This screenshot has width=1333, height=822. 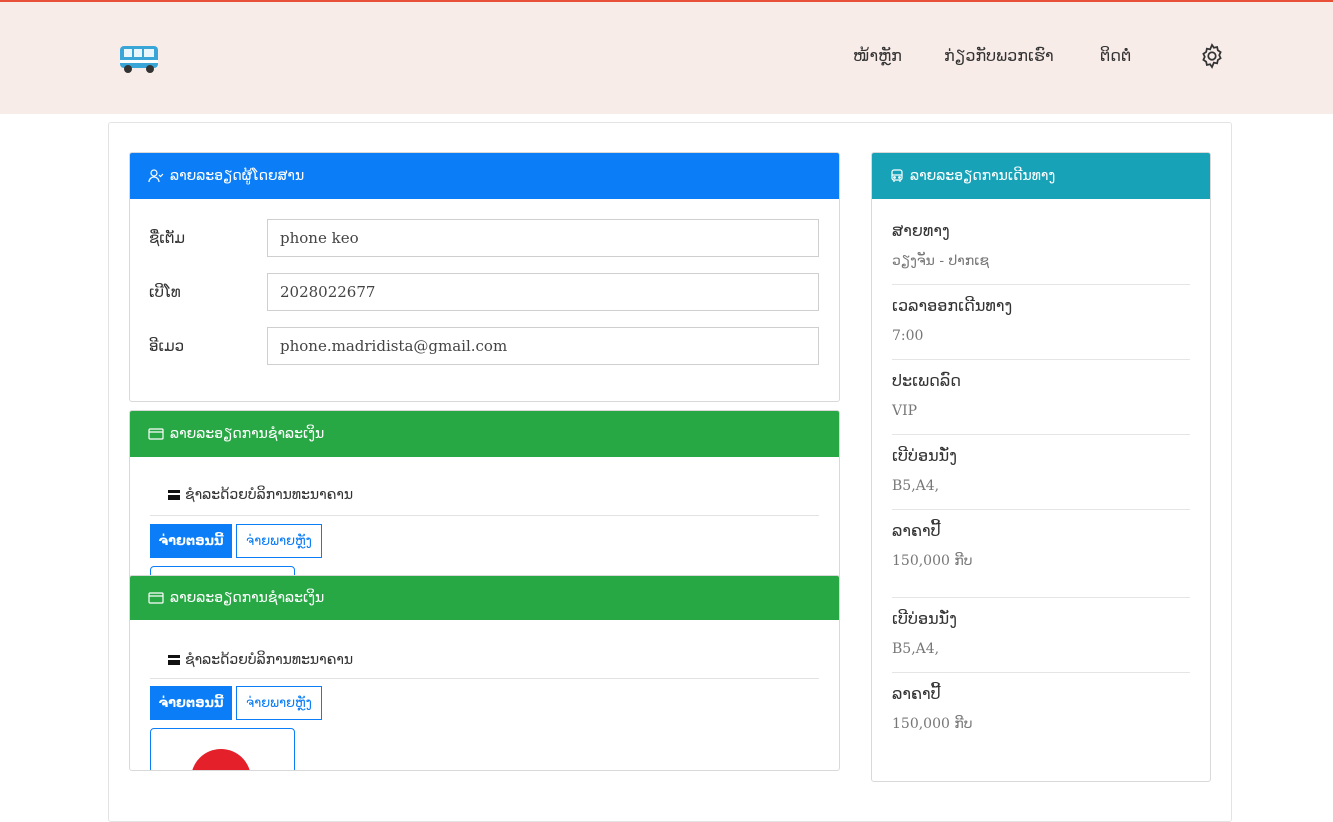 What do you see at coordinates (877, 55) in the screenshot?
I see `nav-home: ໜ້າຫຼັກ` at bounding box center [877, 55].